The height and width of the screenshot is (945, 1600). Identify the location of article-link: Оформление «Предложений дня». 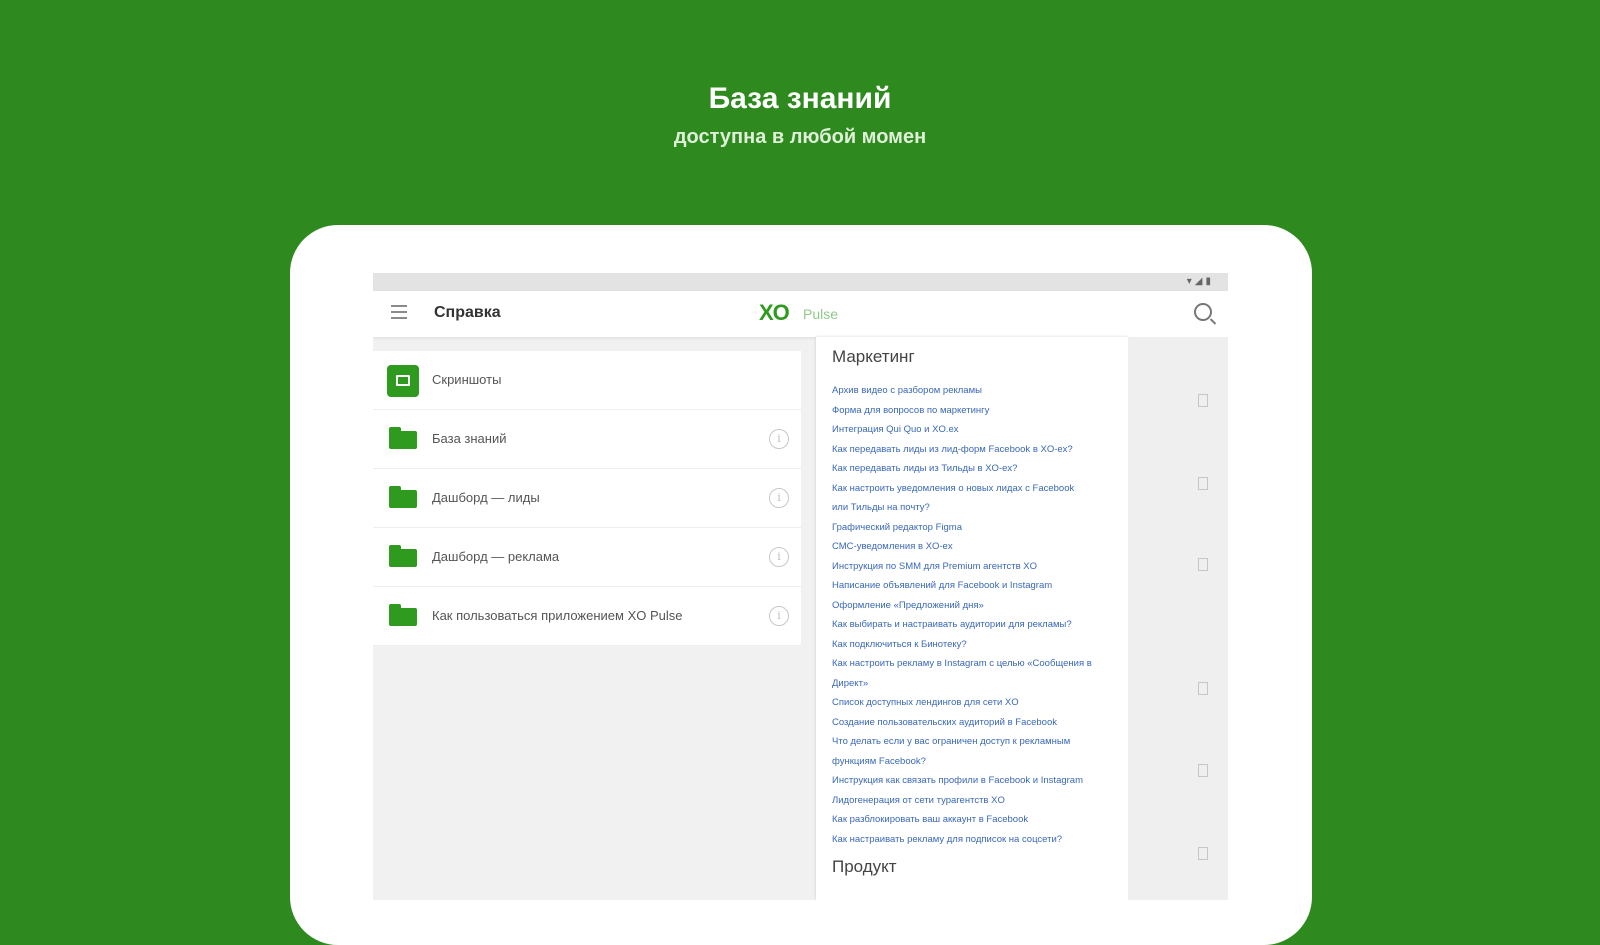
(977, 606).